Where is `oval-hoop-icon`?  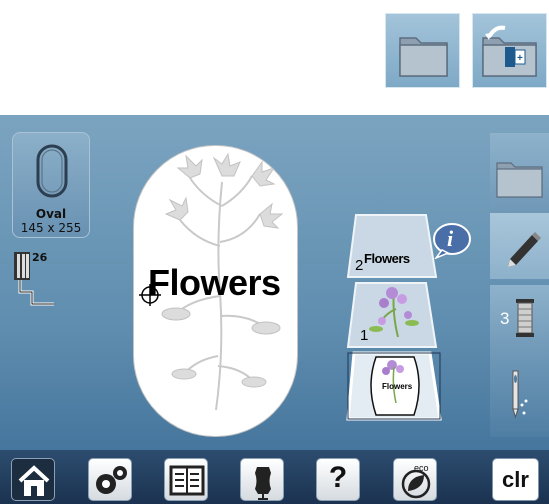
oval-hoop-icon is located at coordinates (52, 171).